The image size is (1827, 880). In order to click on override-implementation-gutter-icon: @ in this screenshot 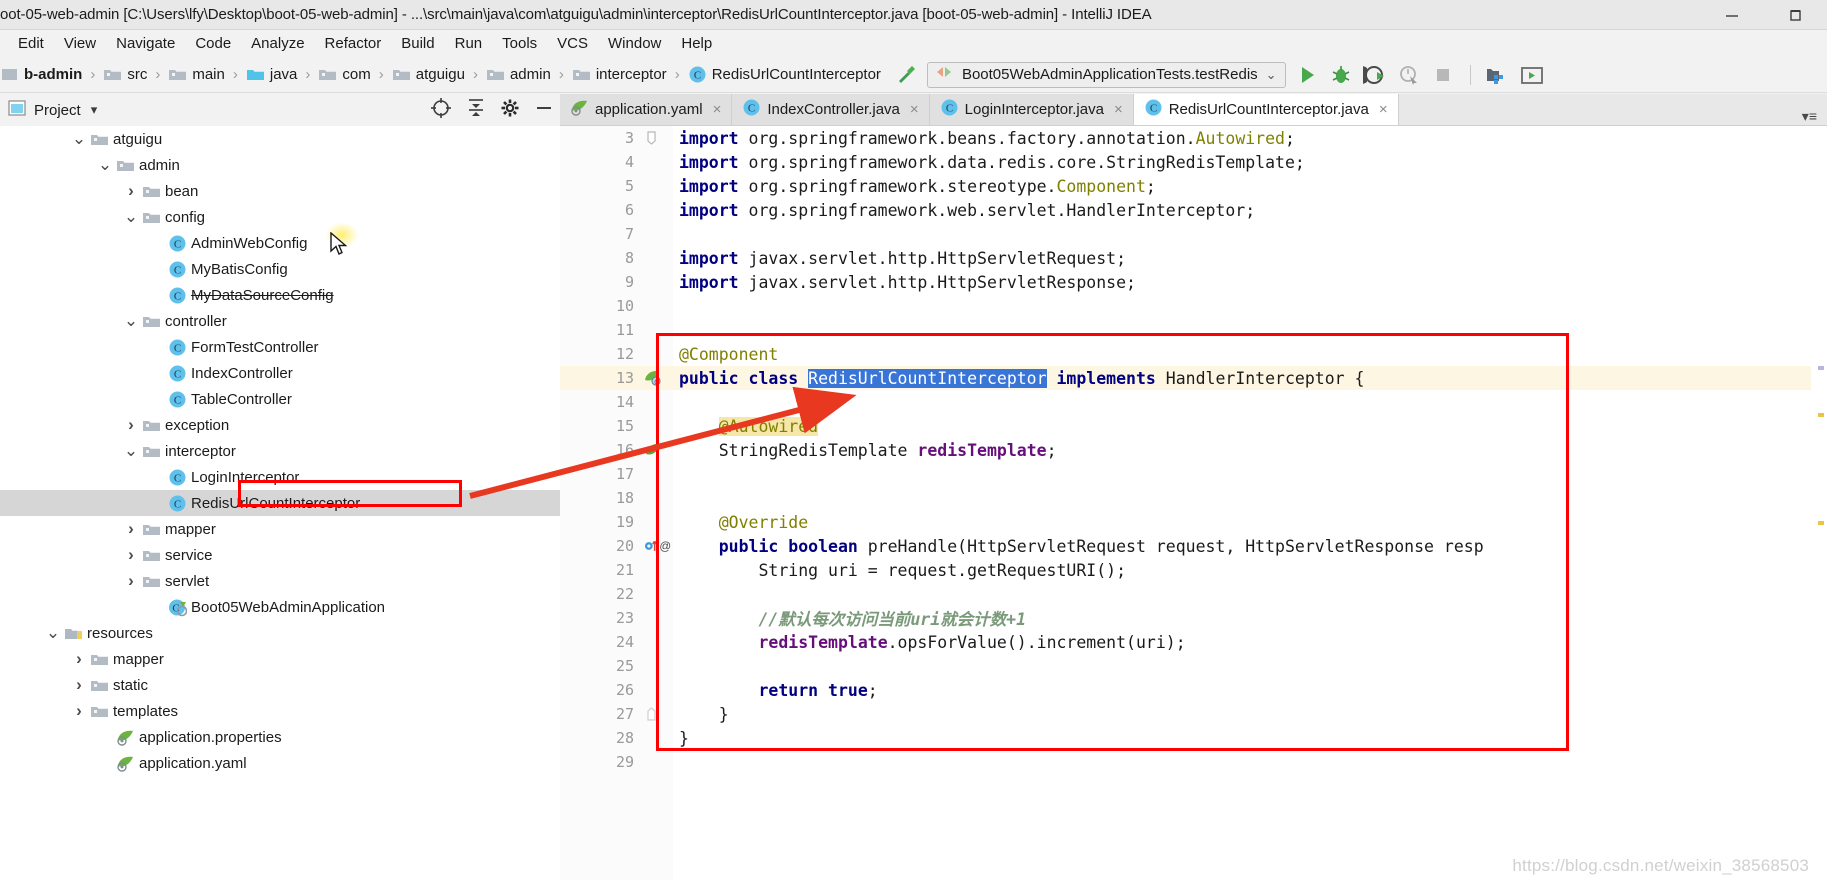, I will do `click(657, 546)`.